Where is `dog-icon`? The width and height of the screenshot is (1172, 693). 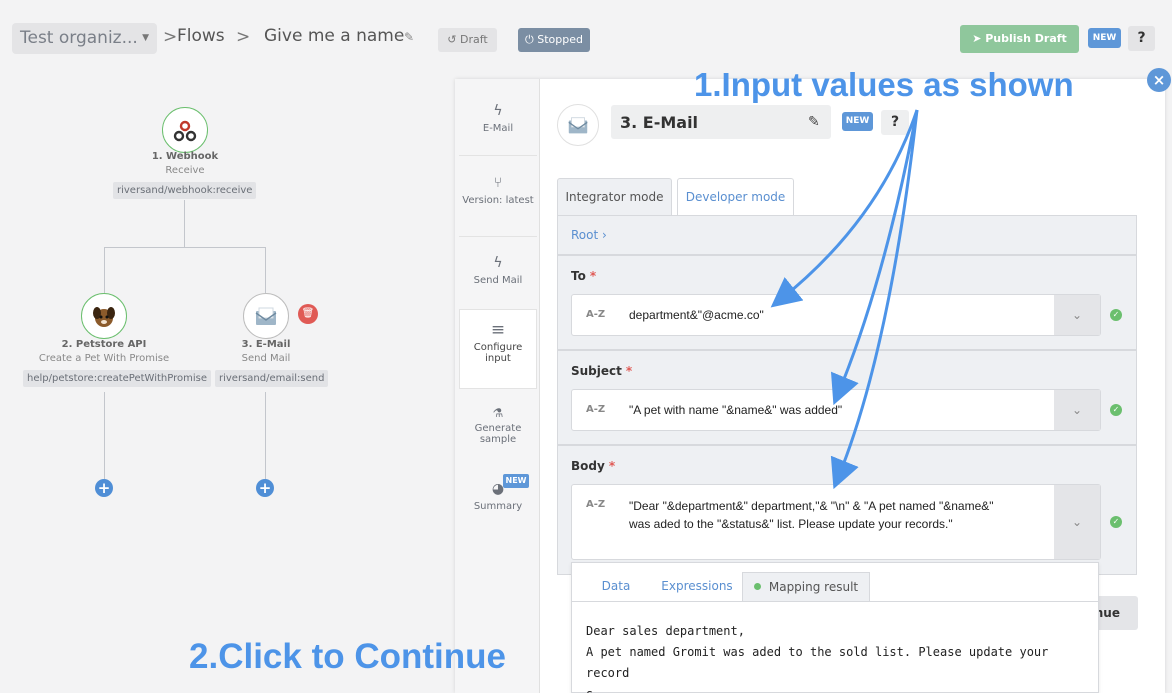
dog-icon is located at coordinates (104, 316).